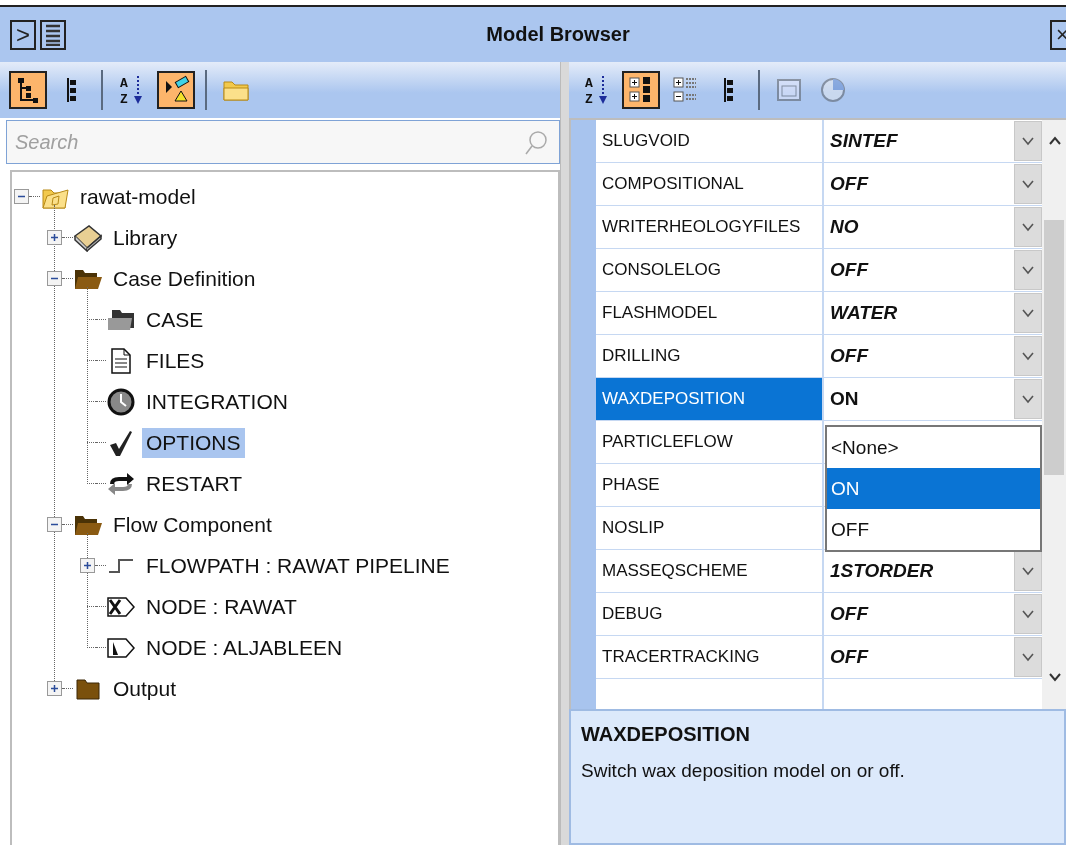 This screenshot has height=845, width=1066. I want to click on property-value: SINTEF, so click(864, 141).